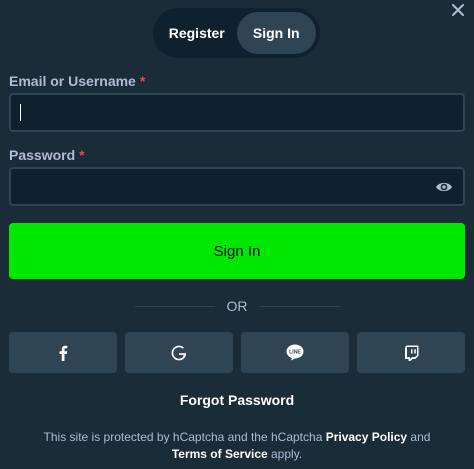  I want to click on forgot-password-row: Forgot Password, so click(237, 400).